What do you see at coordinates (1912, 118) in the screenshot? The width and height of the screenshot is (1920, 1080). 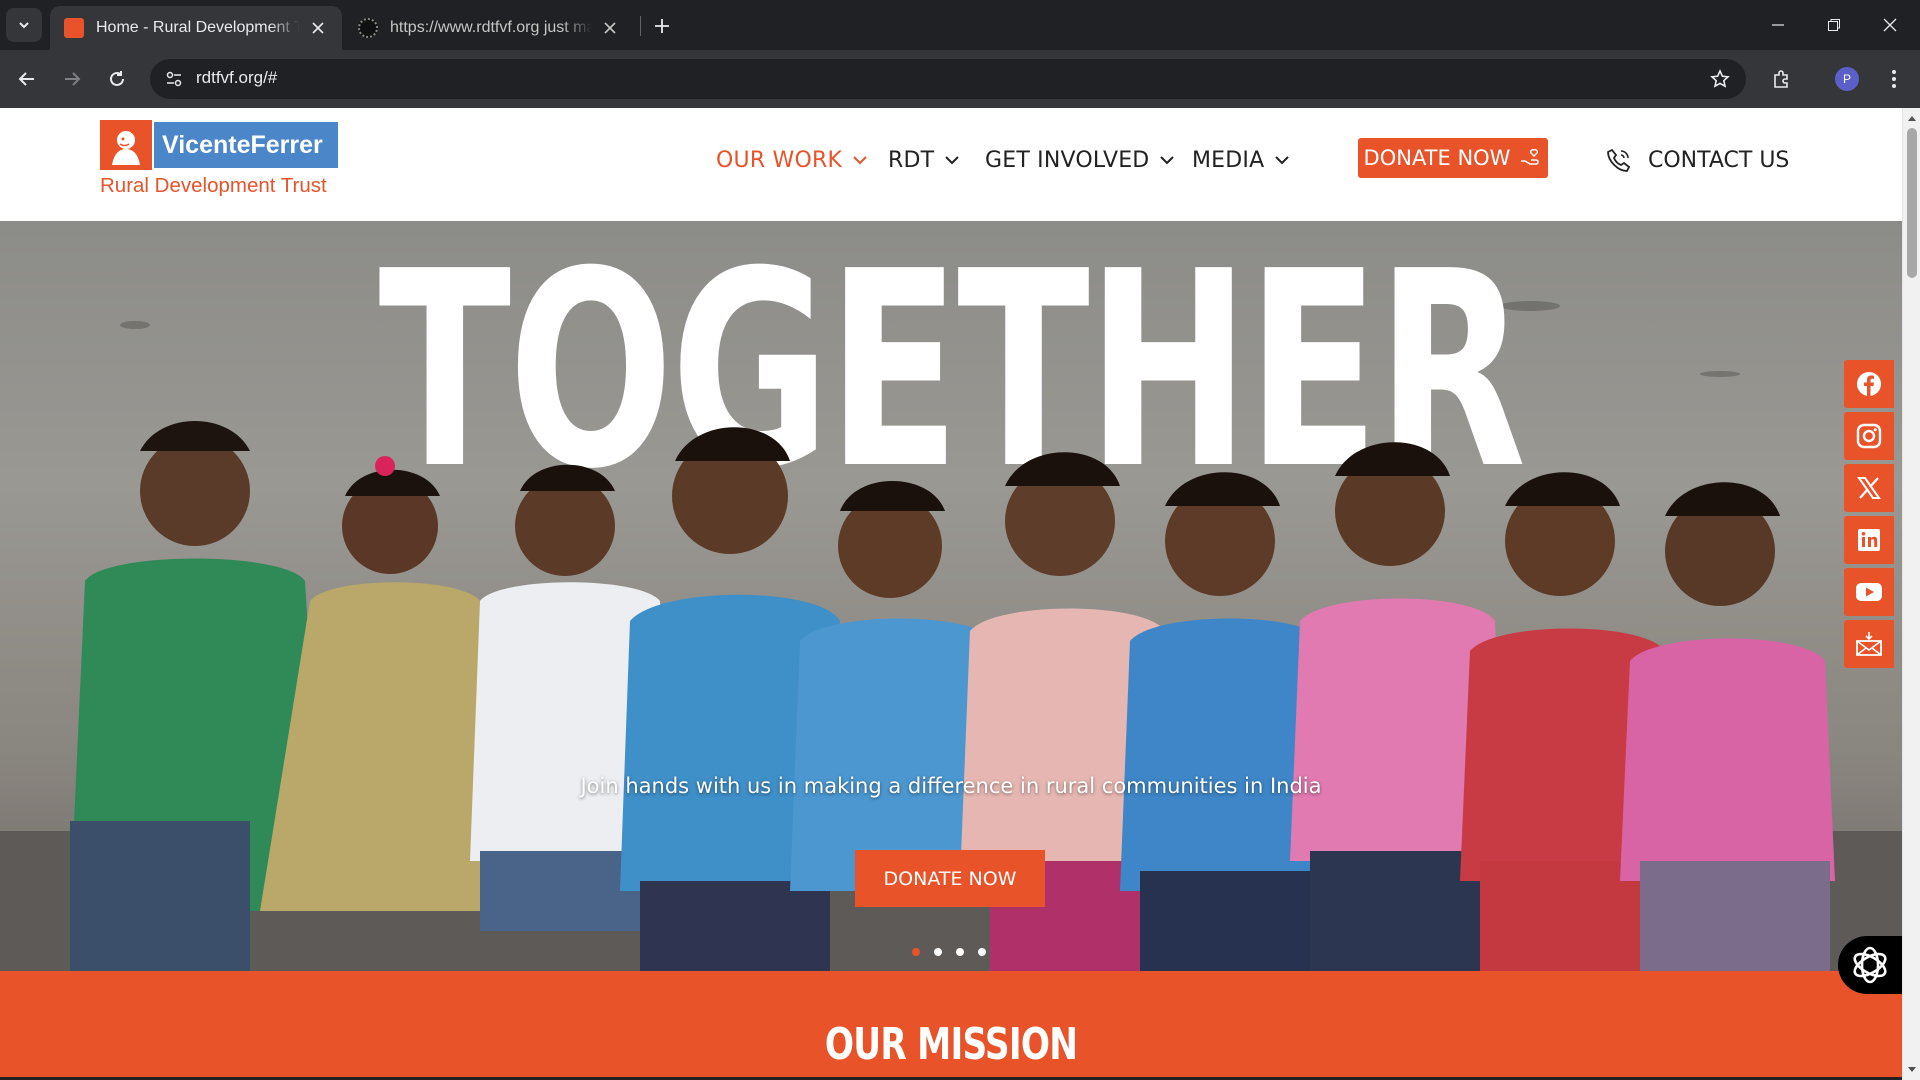 I see `scroll-up-icon` at bounding box center [1912, 118].